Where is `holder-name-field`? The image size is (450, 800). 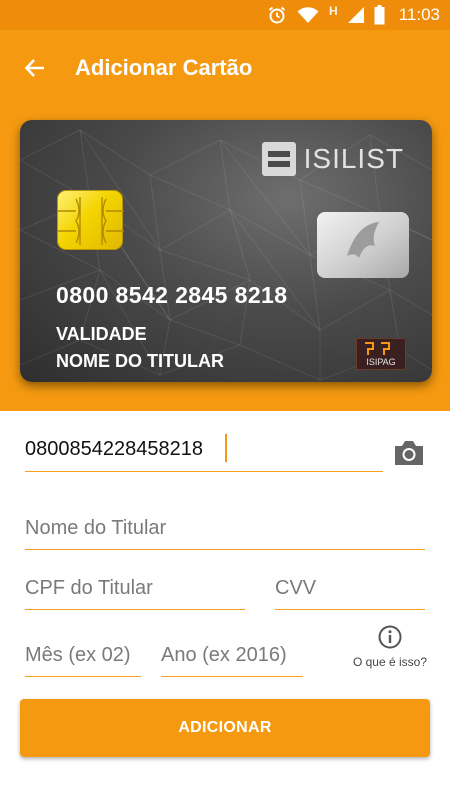
holder-name-field is located at coordinates (225, 529).